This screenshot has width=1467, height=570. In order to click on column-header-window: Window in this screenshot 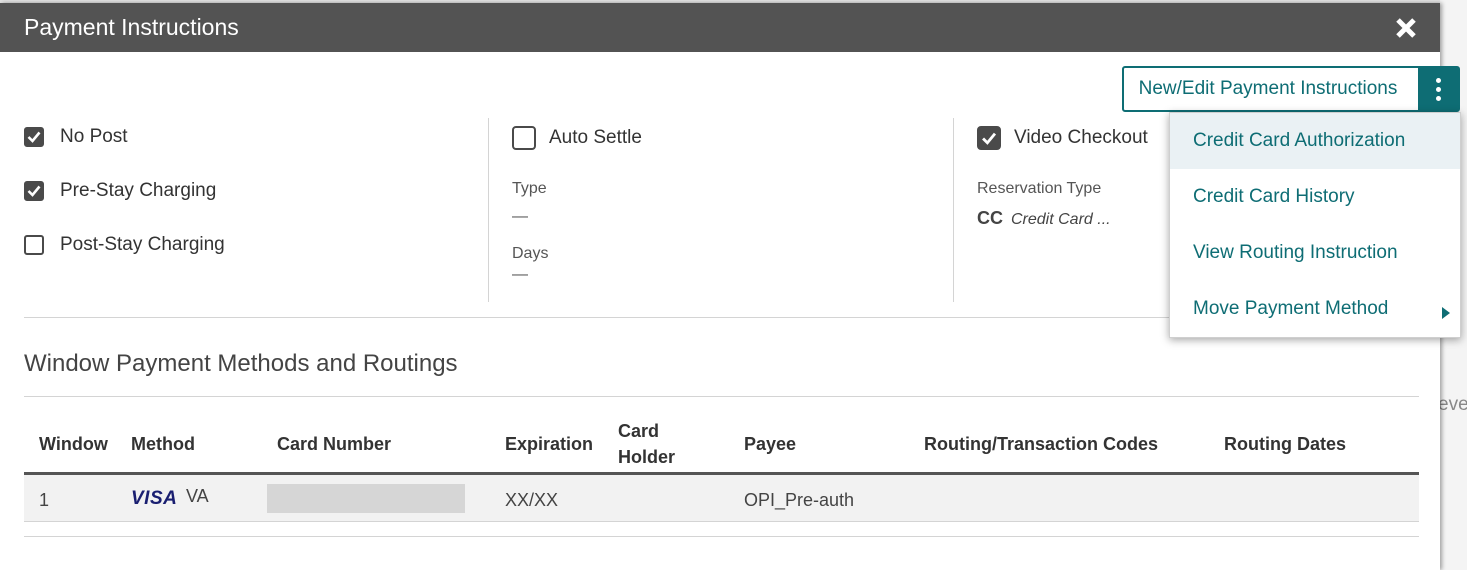, I will do `click(73, 444)`.